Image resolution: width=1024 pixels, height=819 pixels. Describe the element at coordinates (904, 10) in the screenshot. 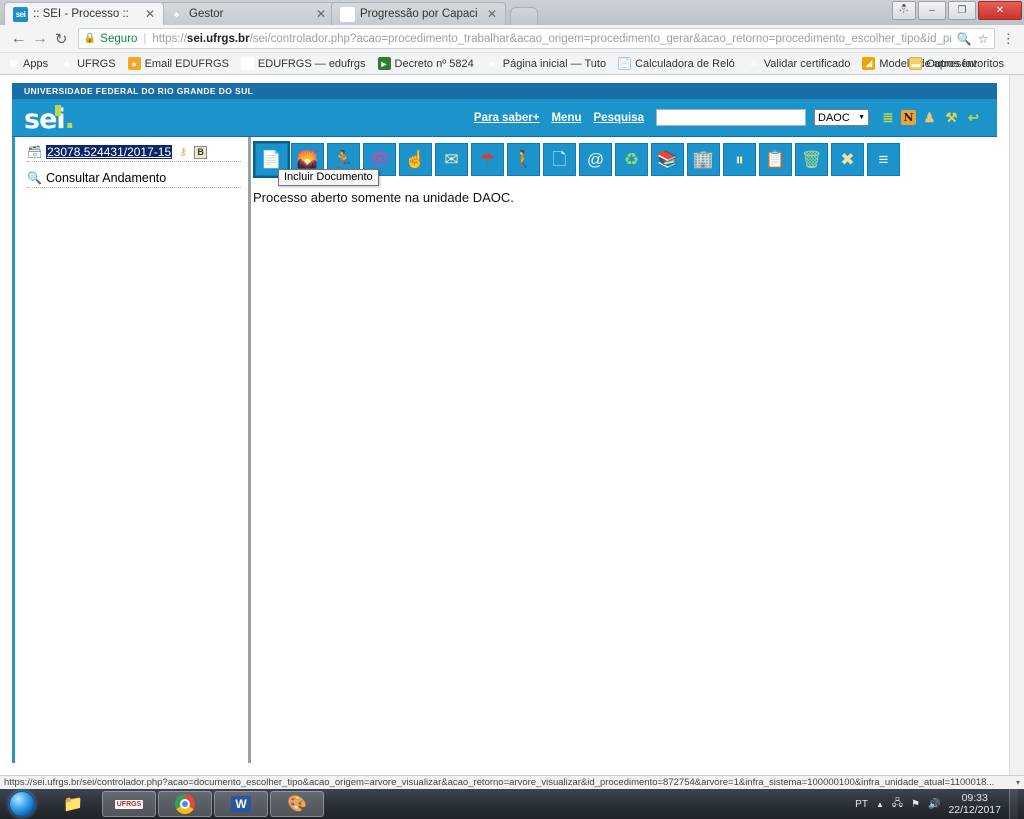

I see `profile-icon: ⛄` at that location.